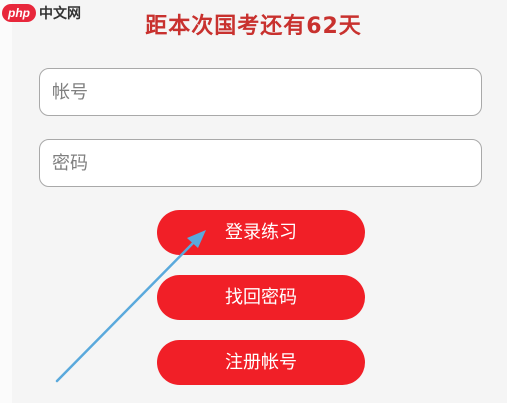 The width and height of the screenshot is (507, 403). What do you see at coordinates (19, 13) in the screenshot?
I see `php-logo: php` at bounding box center [19, 13].